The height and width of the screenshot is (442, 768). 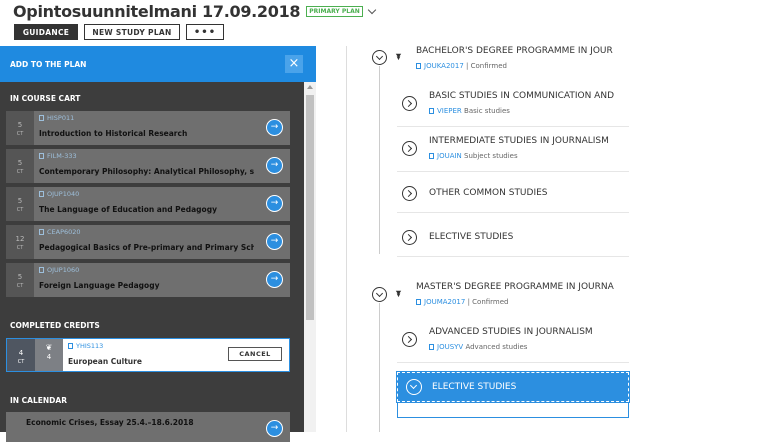 I want to click on course-name: Foreign Language Pedagogy, so click(x=99, y=285).